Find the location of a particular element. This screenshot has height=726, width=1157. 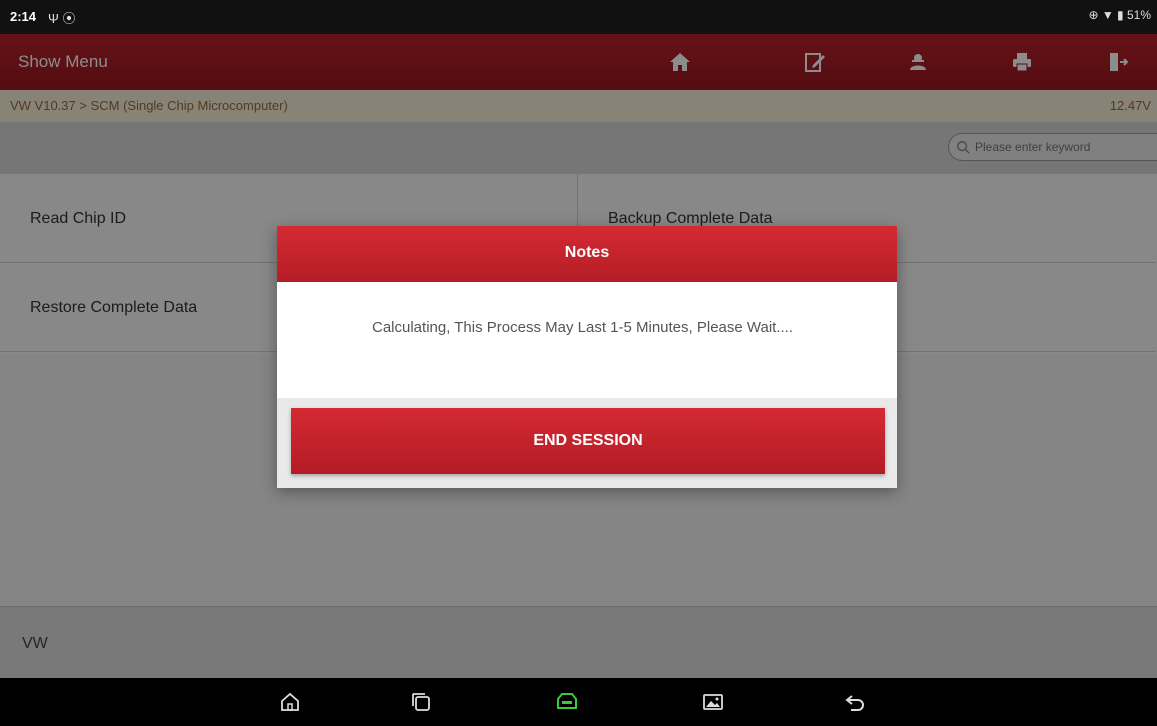

dialog-header: Notes is located at coordinates (587, 254).